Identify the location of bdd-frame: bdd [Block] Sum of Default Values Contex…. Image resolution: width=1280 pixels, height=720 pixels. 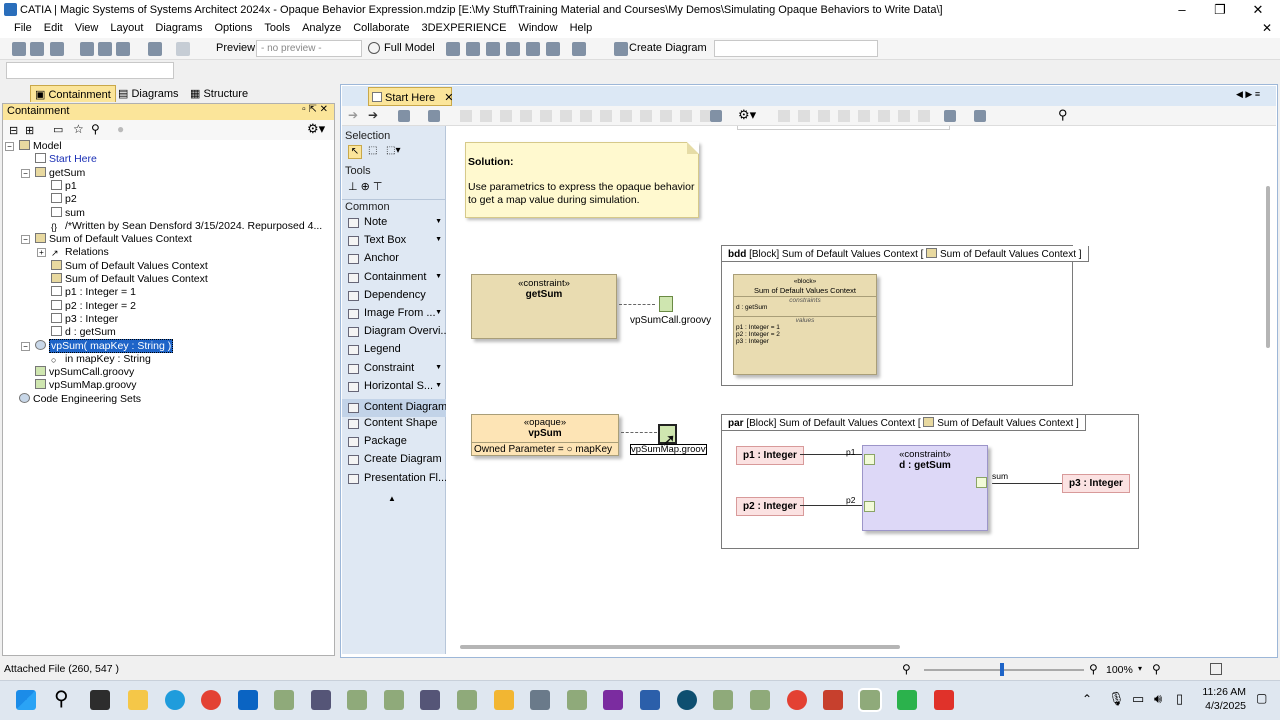
(905, 315).